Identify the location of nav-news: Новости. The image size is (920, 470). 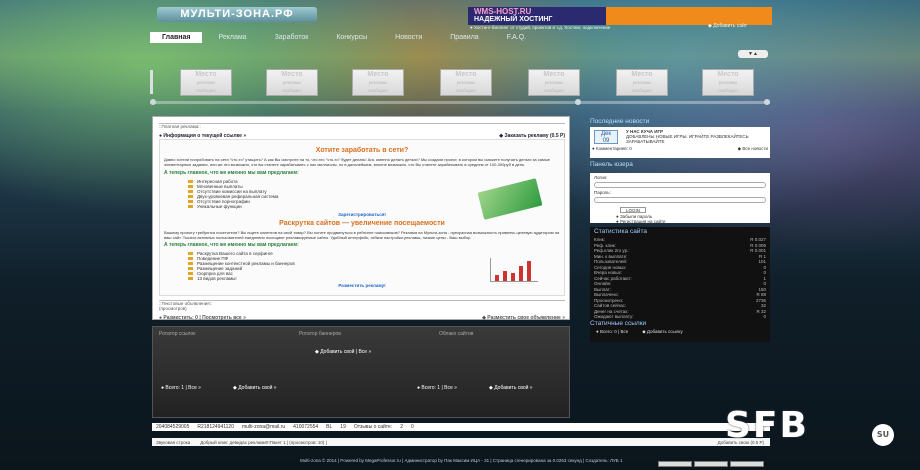
(408, 37).